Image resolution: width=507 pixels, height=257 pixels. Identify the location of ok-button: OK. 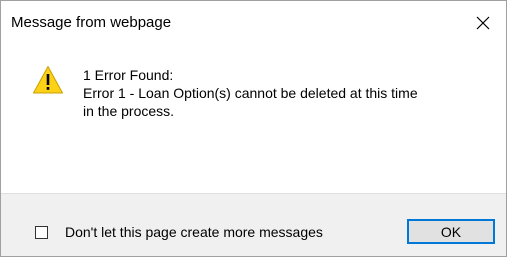
(451, 231).